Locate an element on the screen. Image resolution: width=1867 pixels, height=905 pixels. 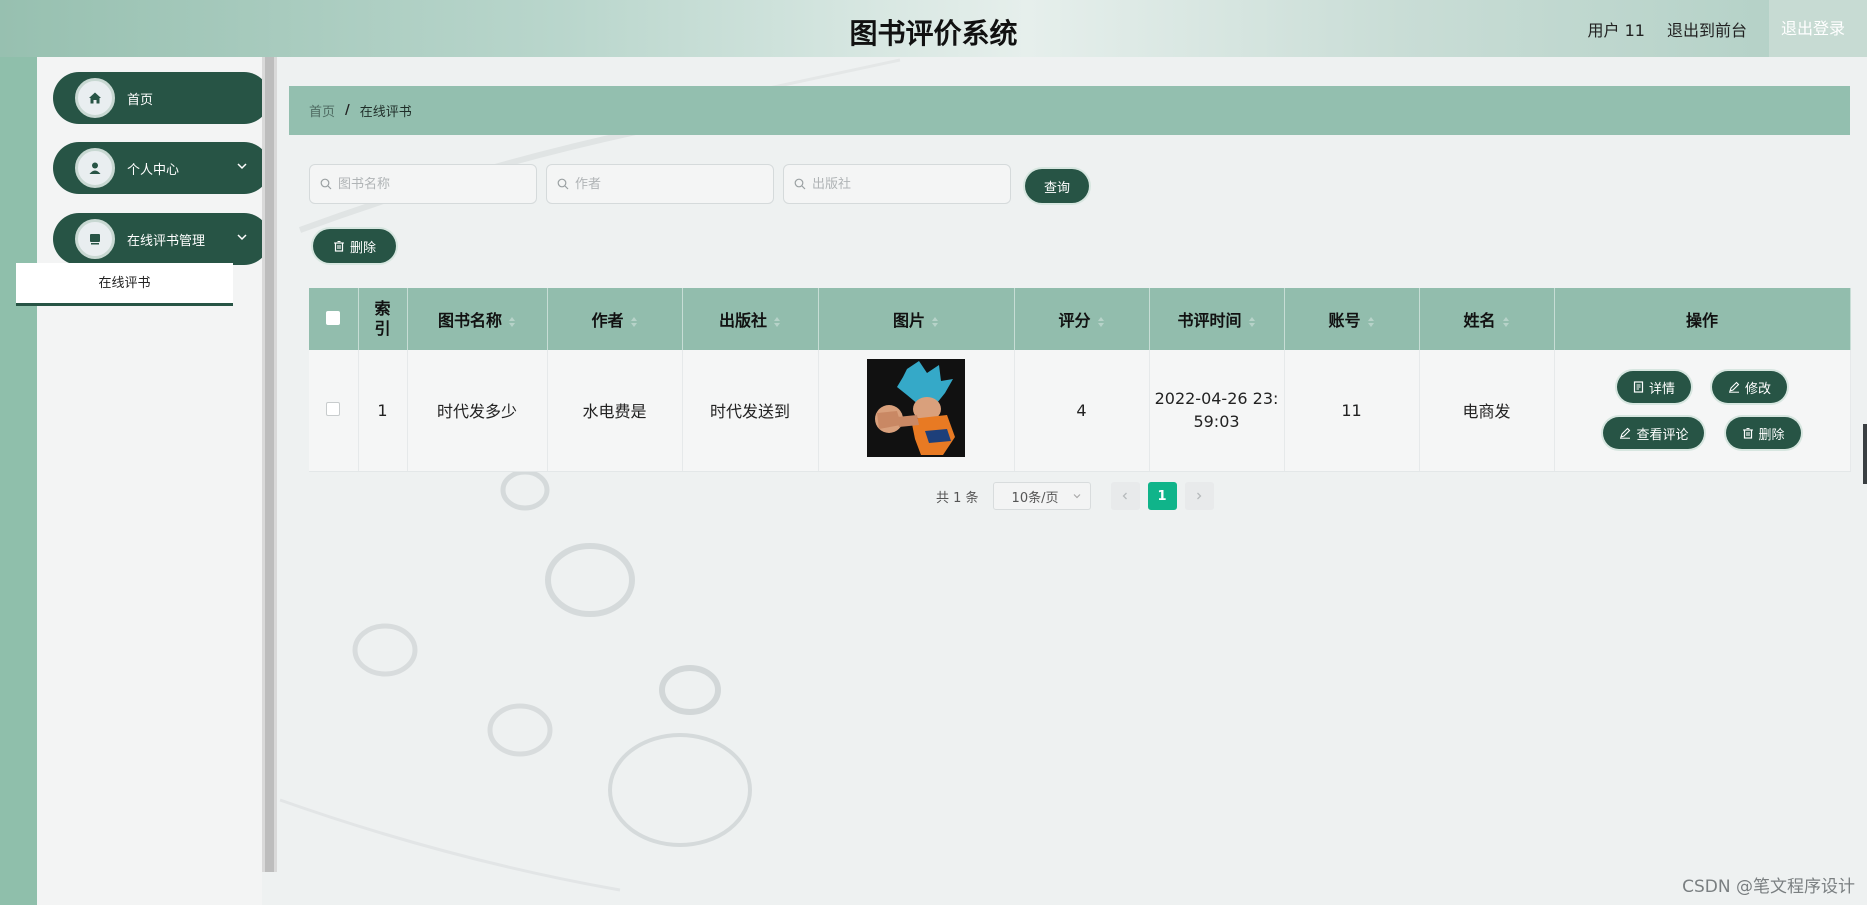
prev-page-button is located at coordinates (1125, 496).